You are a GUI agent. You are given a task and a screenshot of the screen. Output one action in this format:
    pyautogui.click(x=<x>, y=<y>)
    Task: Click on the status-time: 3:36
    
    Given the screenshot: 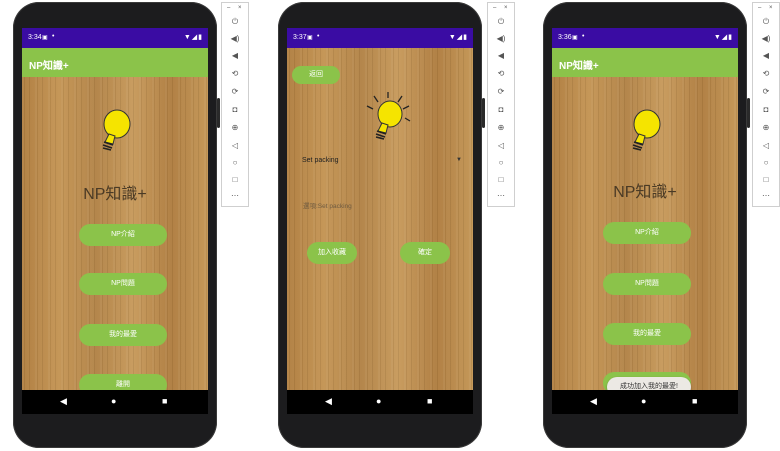 What is the action you would take?
    pyautogui.click(x=565, y=37)
    